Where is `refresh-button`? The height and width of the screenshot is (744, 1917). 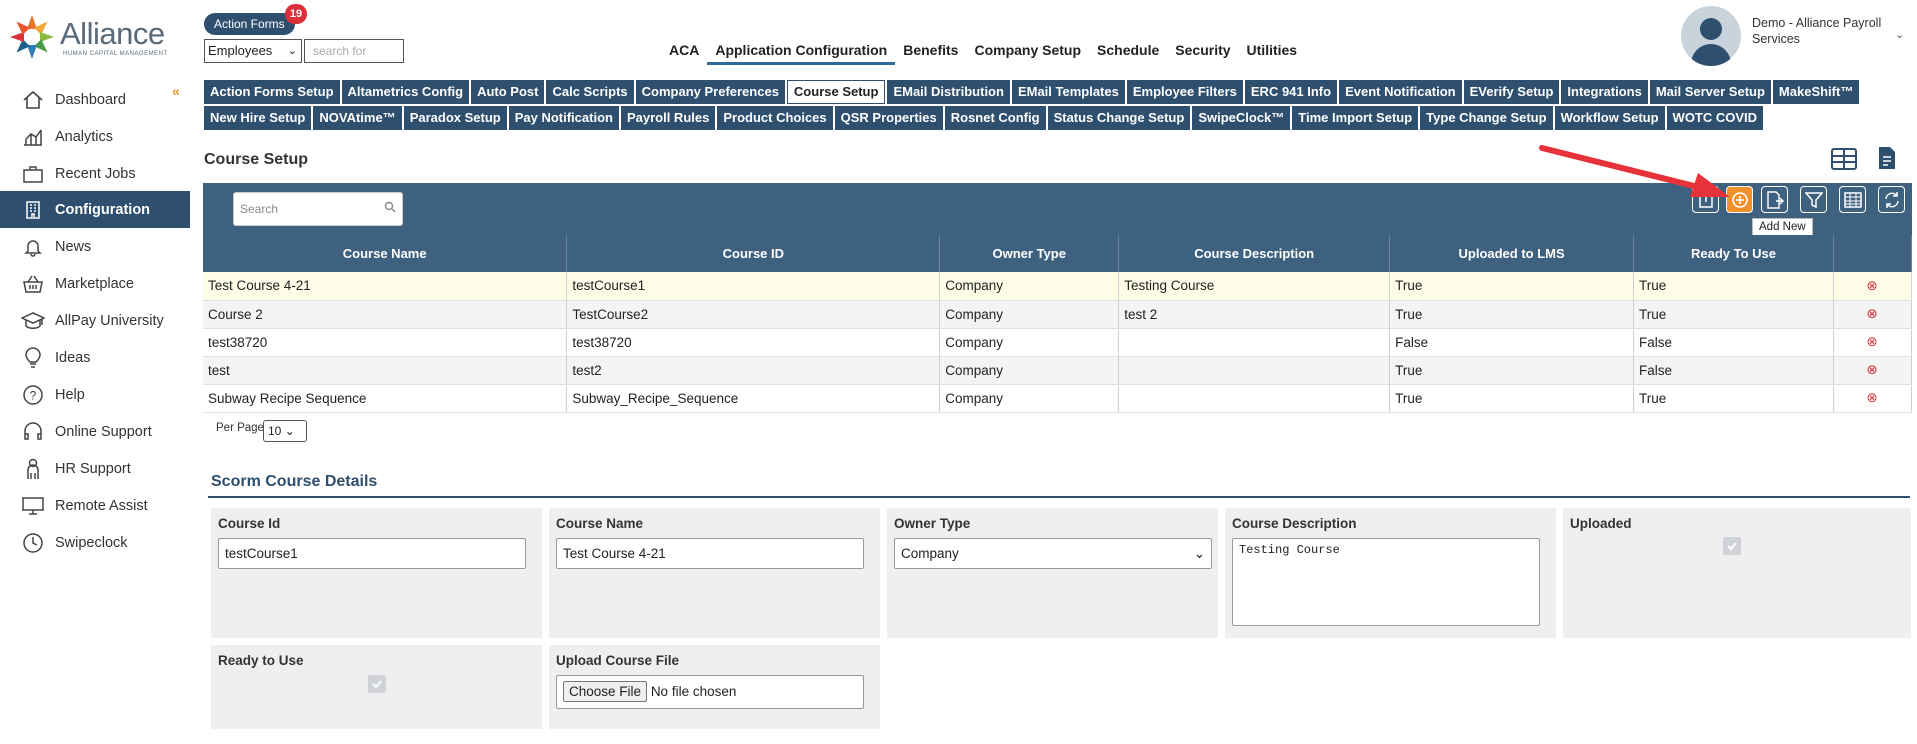 refresh-button is located at coordinates (1891, 199).